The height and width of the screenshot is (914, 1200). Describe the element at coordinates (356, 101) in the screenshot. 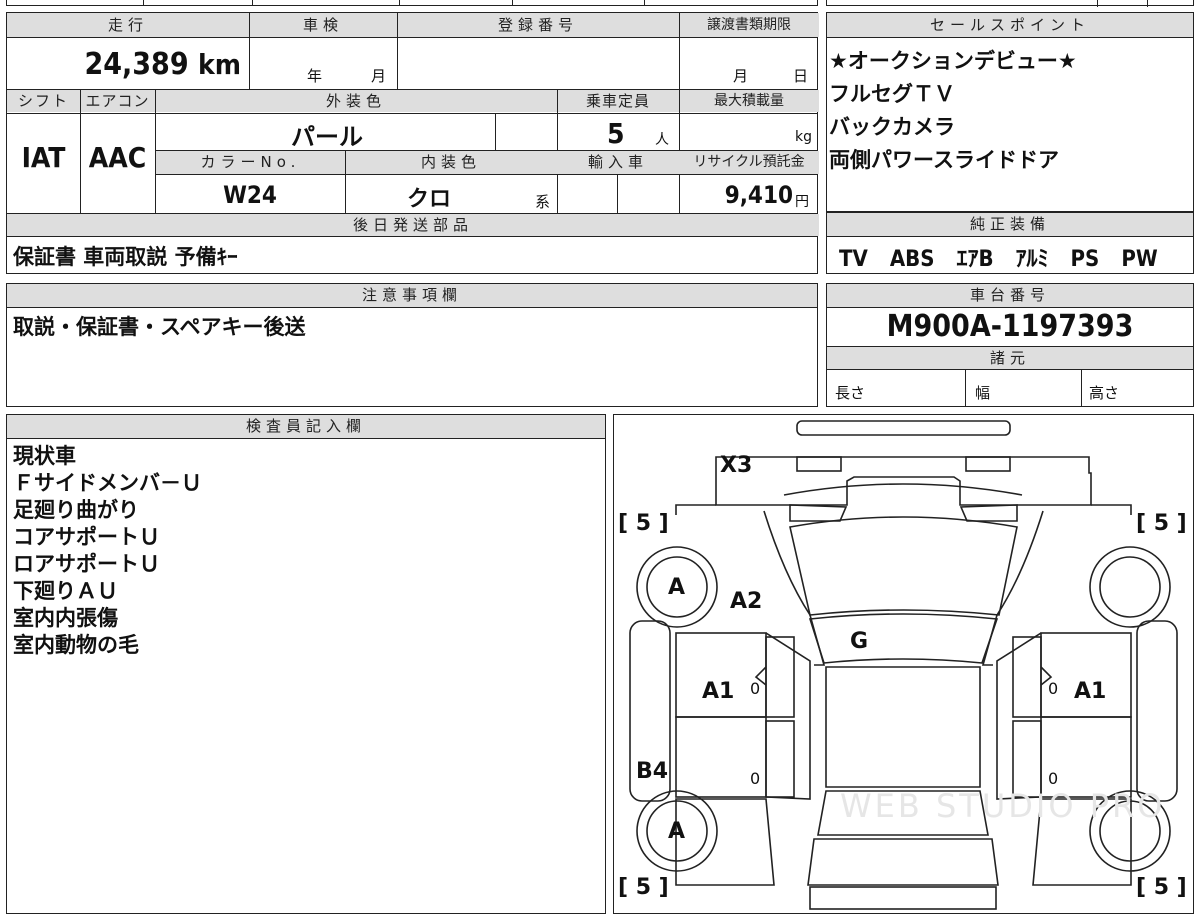

I see `exterior-color-header: 外装色` at that location.